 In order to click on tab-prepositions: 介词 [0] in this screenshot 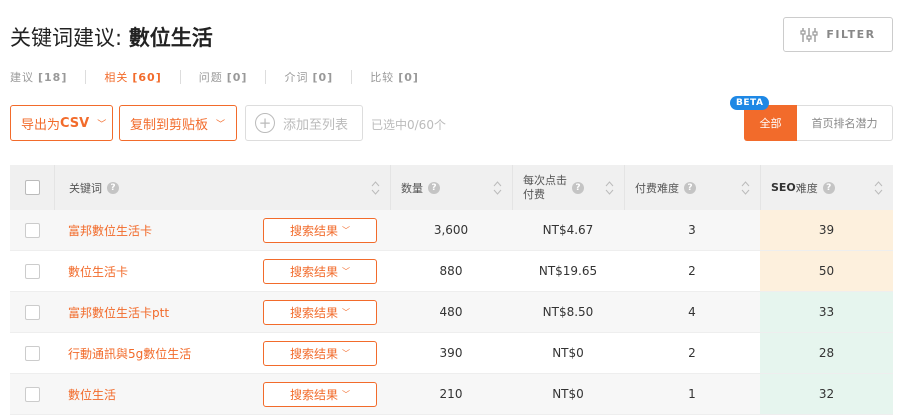, I will do `click(308, 77)`.